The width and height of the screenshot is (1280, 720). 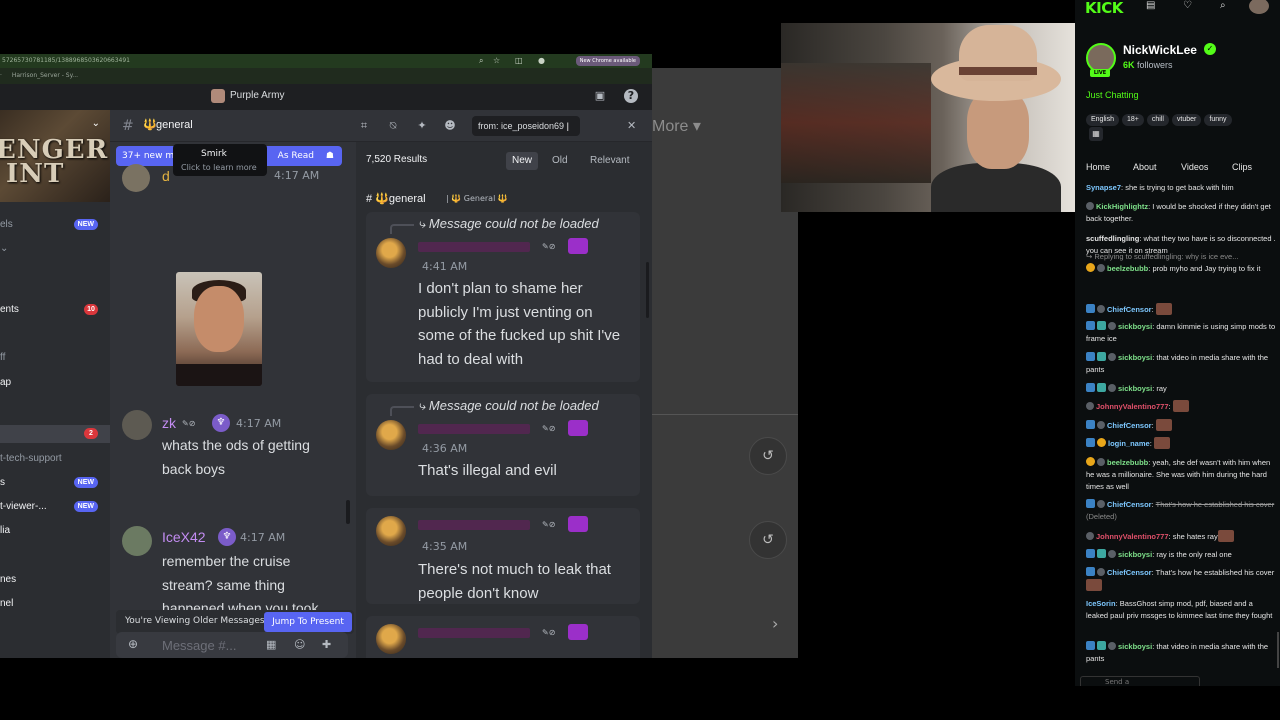 I want to click on message-author: d, so click(x=166, y=176).